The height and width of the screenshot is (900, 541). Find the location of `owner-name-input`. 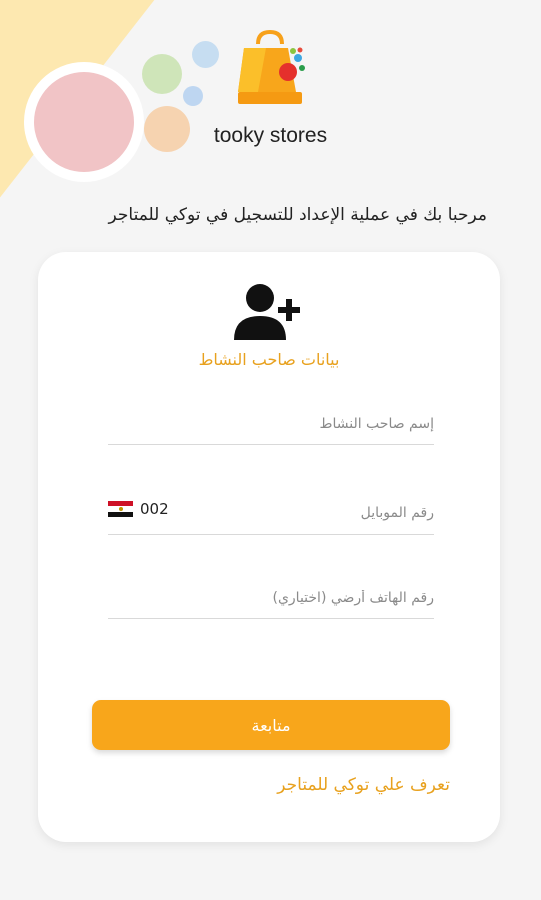

owner-name-input is located at coordinates (271, 424).